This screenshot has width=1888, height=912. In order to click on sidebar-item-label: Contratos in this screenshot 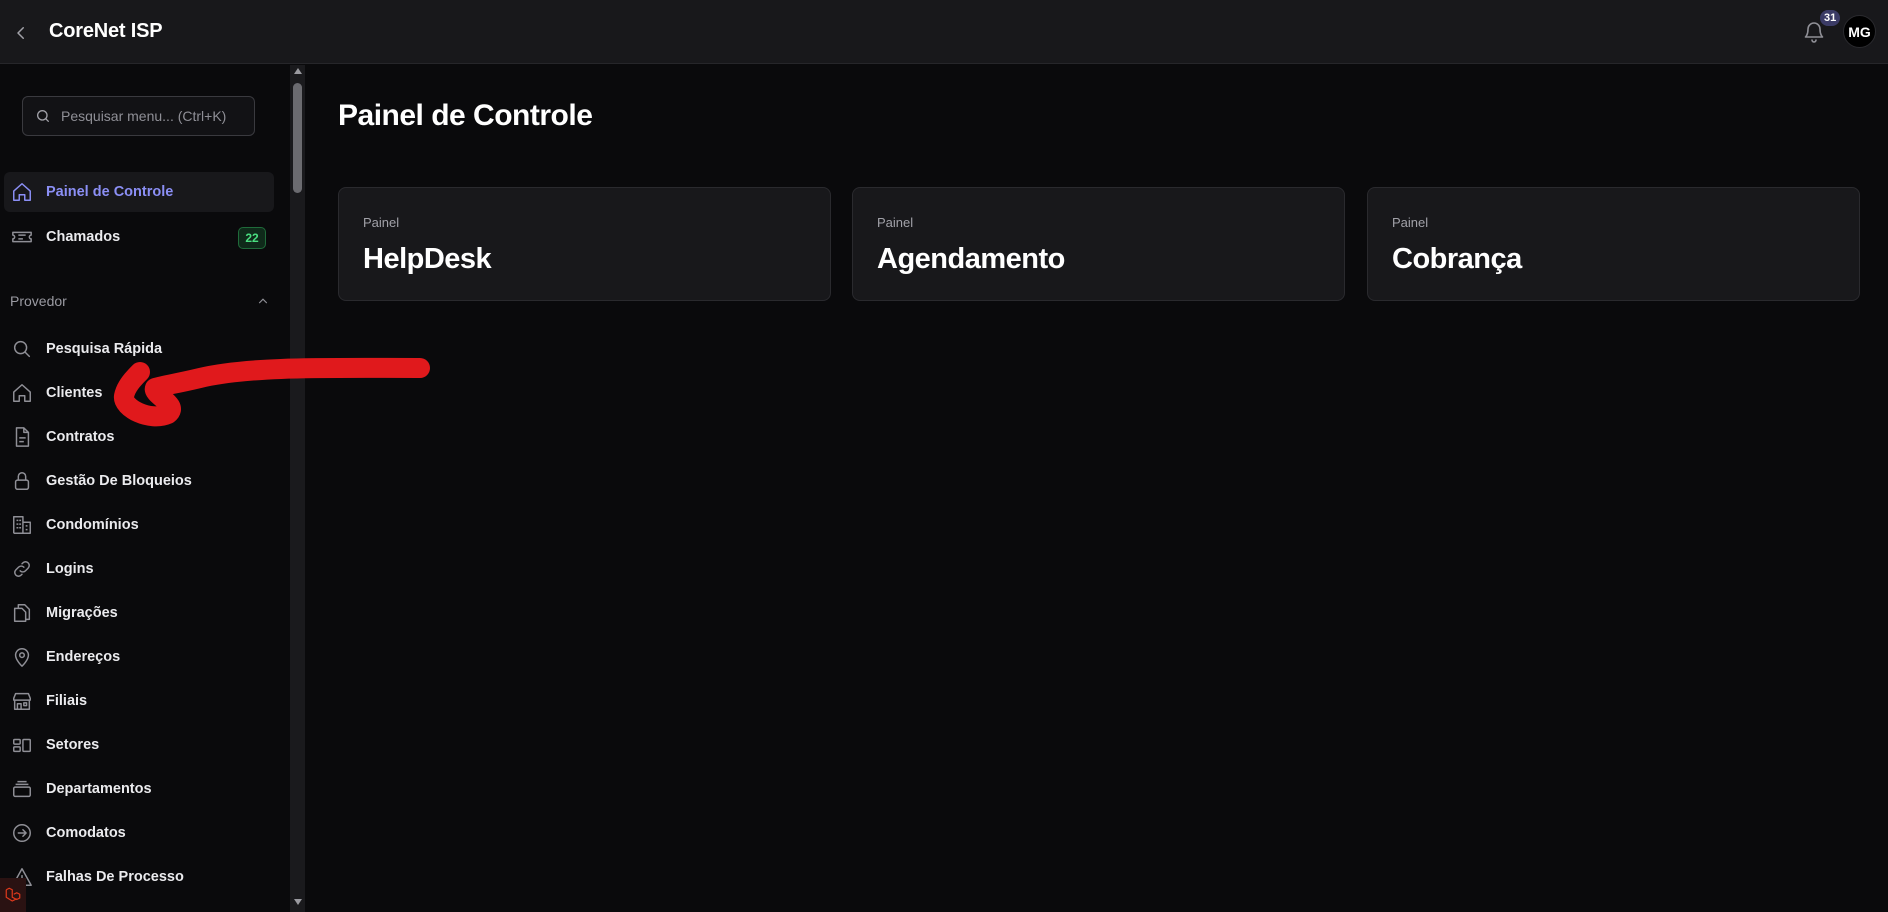, I will do `click(80, 437)`.